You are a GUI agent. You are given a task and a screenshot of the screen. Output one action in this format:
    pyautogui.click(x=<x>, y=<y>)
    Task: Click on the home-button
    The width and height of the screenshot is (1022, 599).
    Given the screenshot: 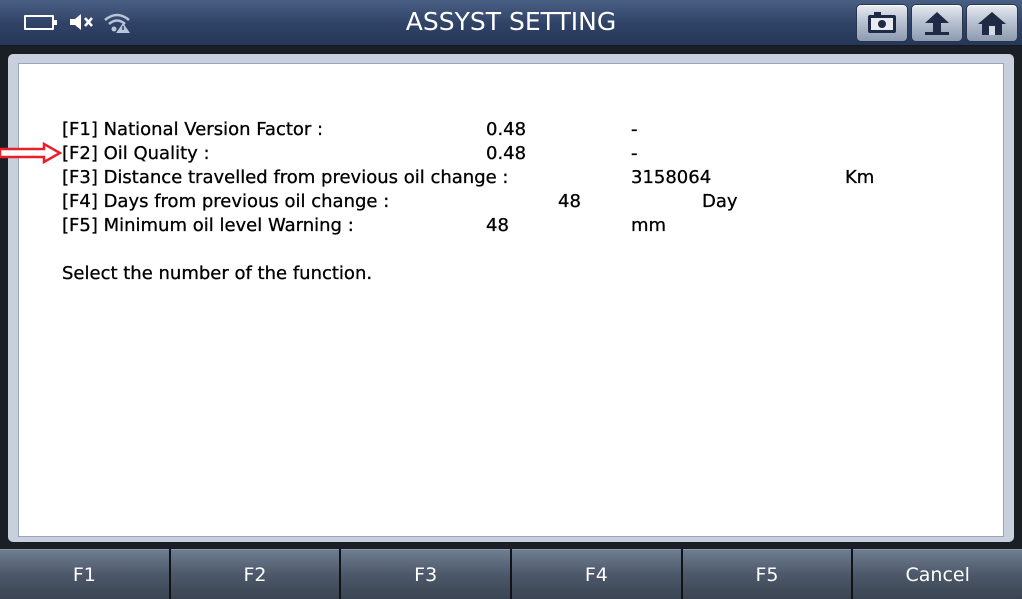 What is the action you would take?
    pyautogui.click(x=992, y=23)
    